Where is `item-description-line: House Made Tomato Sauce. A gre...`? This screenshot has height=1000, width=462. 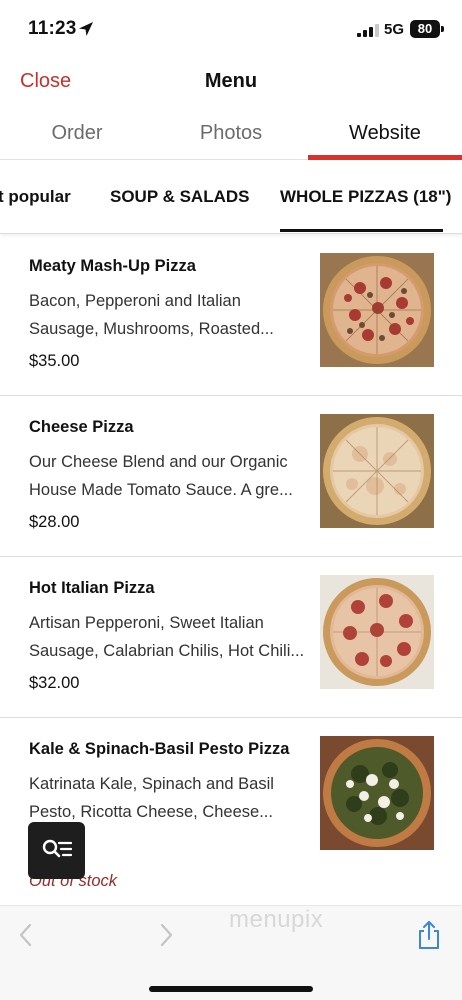
item-description-line: House Made Tomato Sauce. A gre... is located at coordinates (161, 490).